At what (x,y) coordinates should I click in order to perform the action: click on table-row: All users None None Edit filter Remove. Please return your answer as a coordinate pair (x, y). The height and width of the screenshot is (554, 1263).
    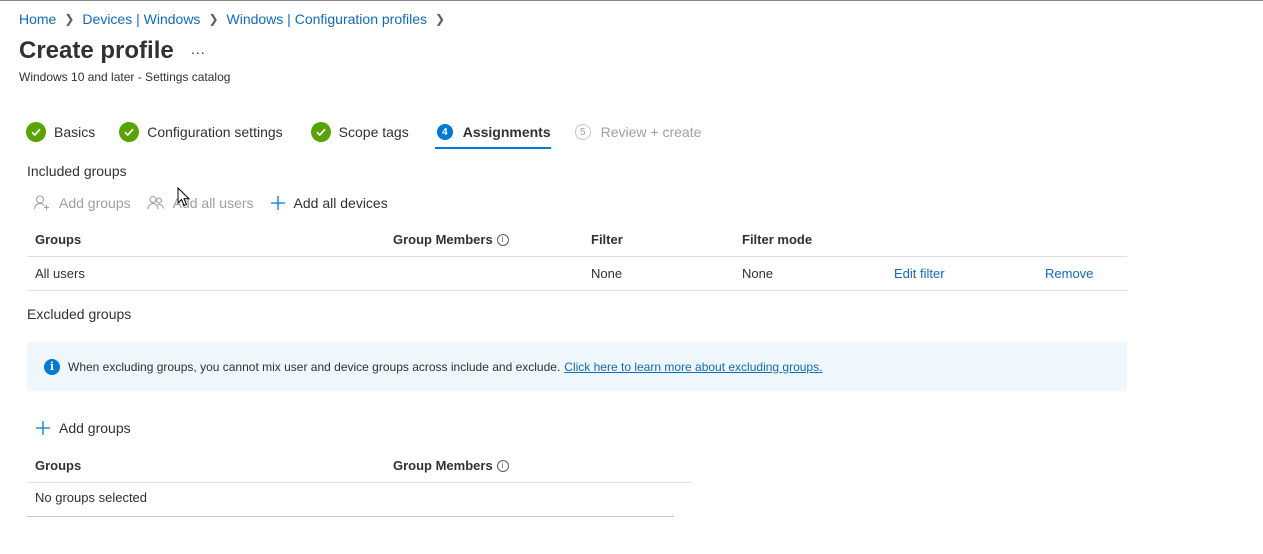
    Looking at the image, I should click on (577, 274).